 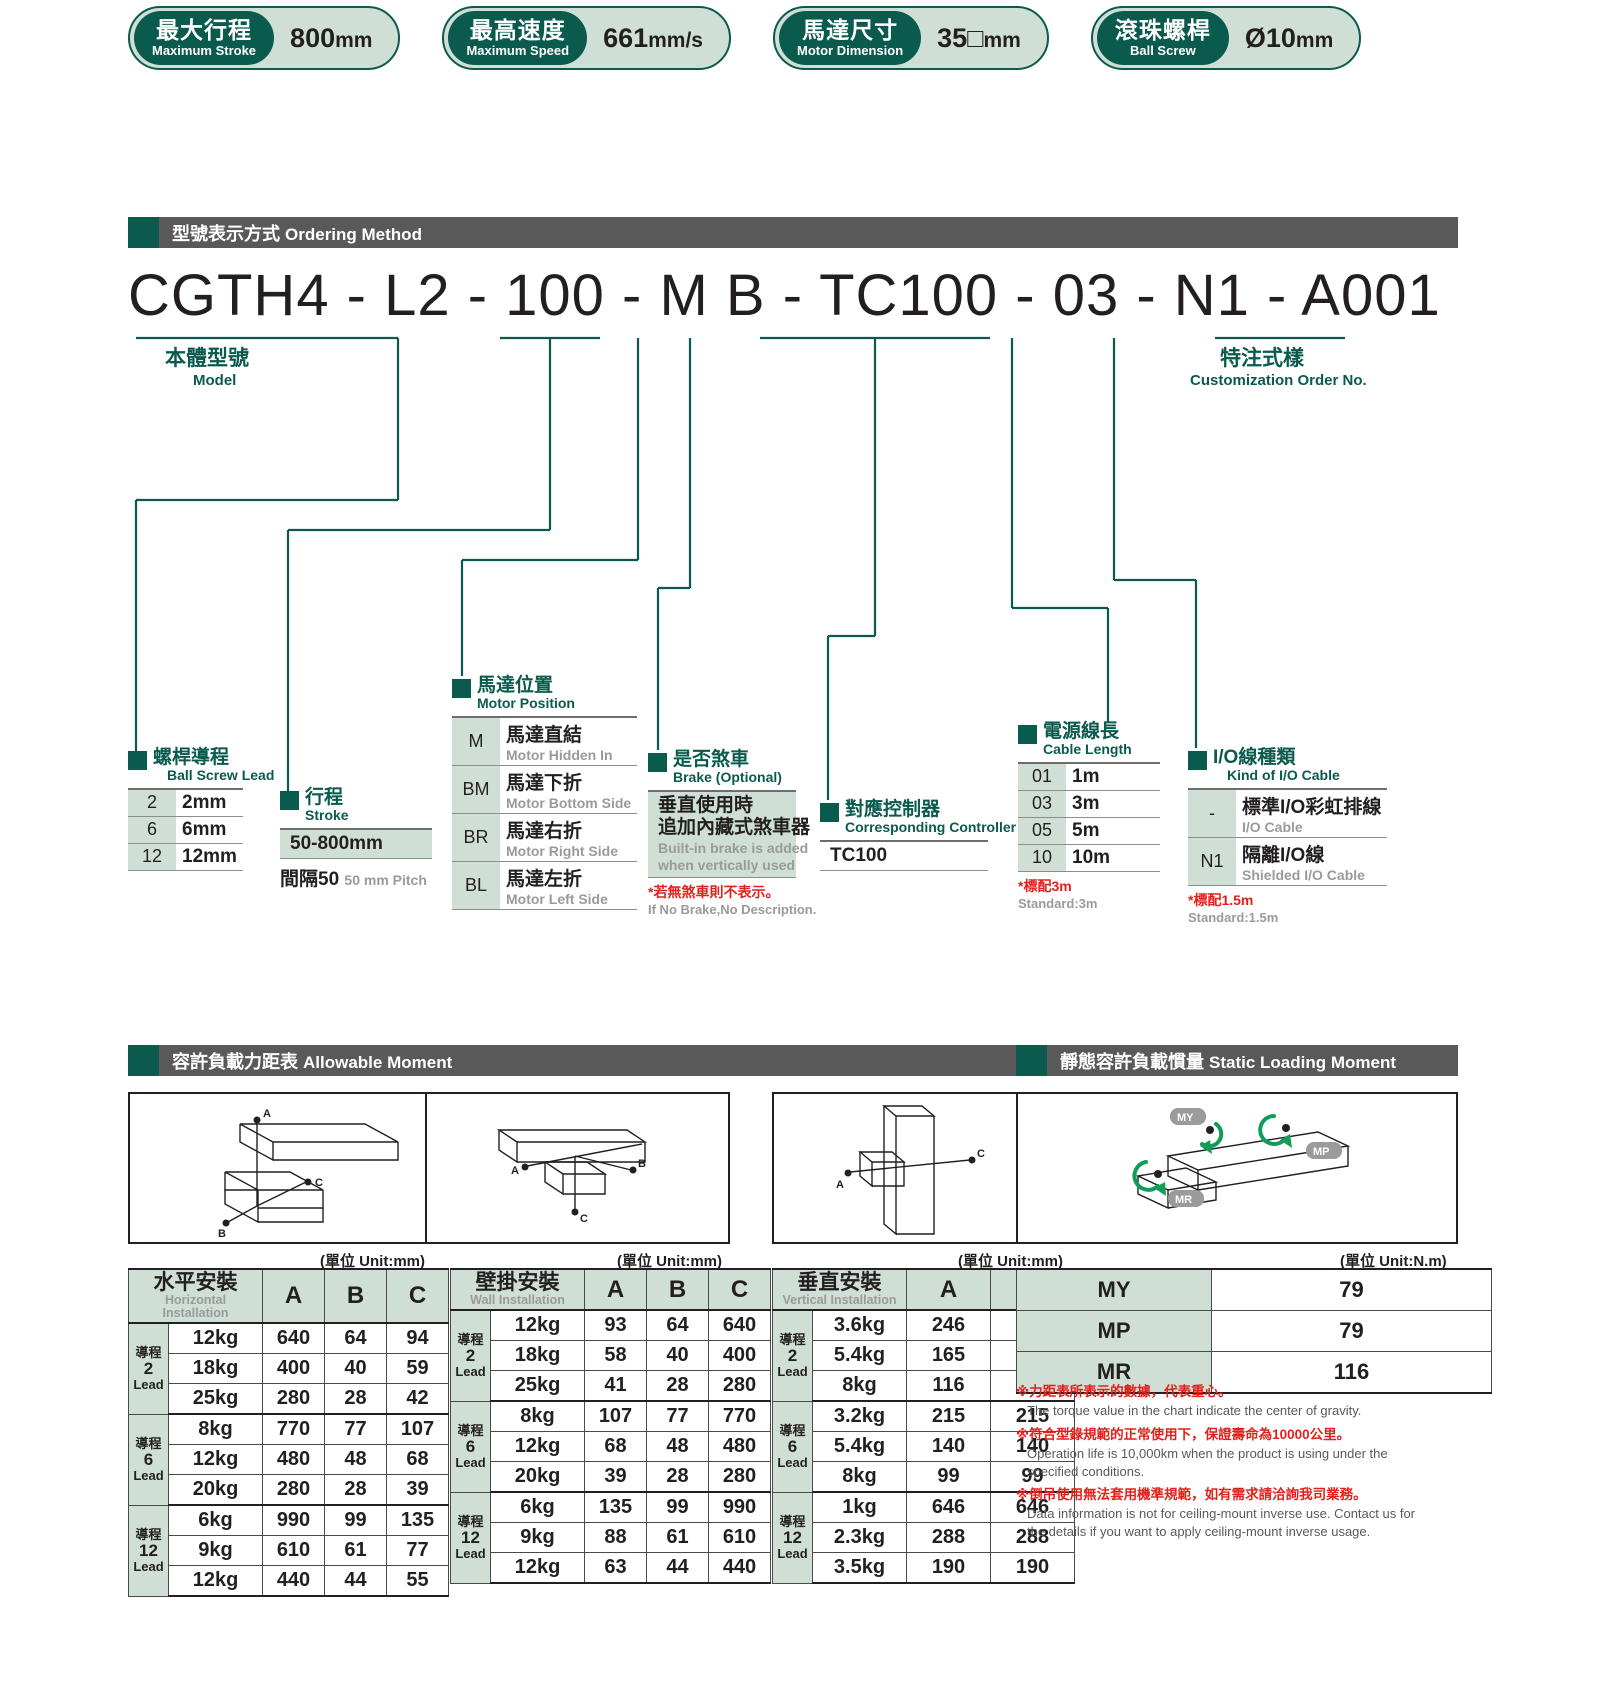 I want to click on table-row: N1 隔離I/O線 Shielded I/O Cable, so click(x=1288, y=861).